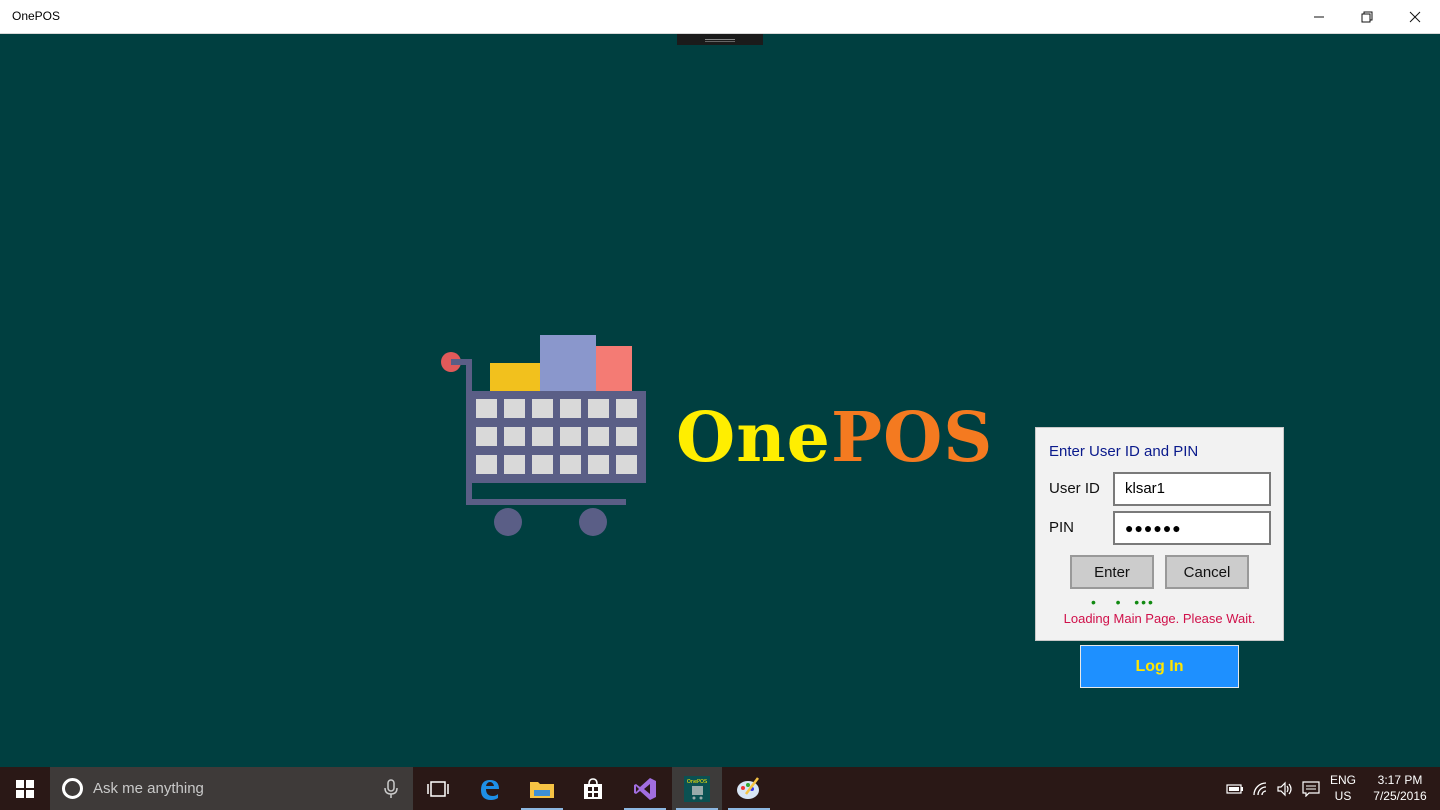  I want to click on app-logo-text: OnePOS, so click(834, 438).